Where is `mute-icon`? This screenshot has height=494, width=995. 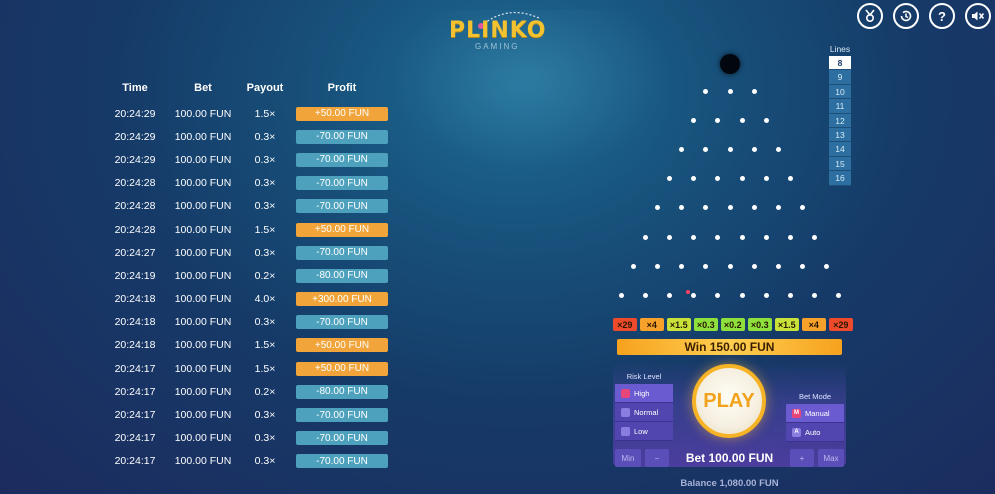
mute-icon is located at coordinates (978, 16).